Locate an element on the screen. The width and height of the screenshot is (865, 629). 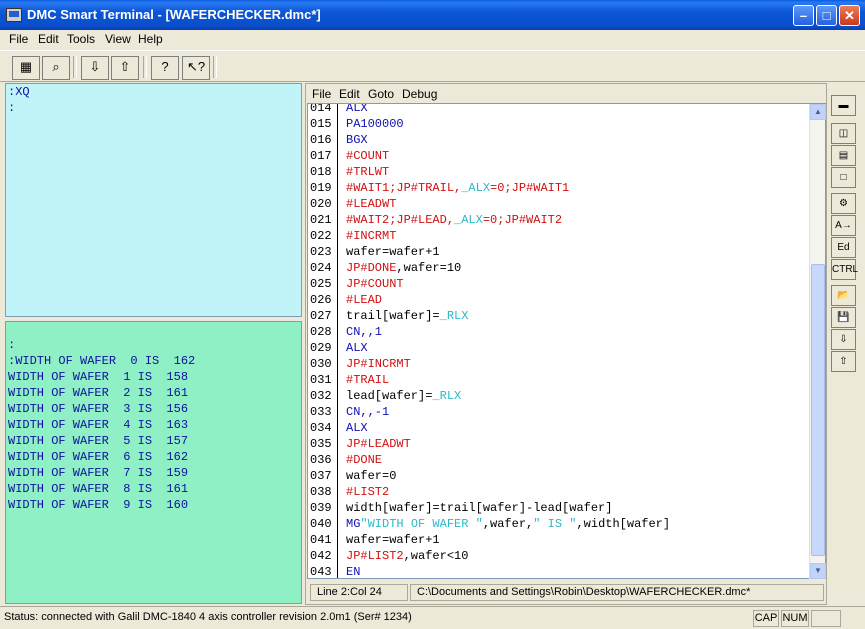
editor-menu-goto: Goto is located at coordinates (381, 94).